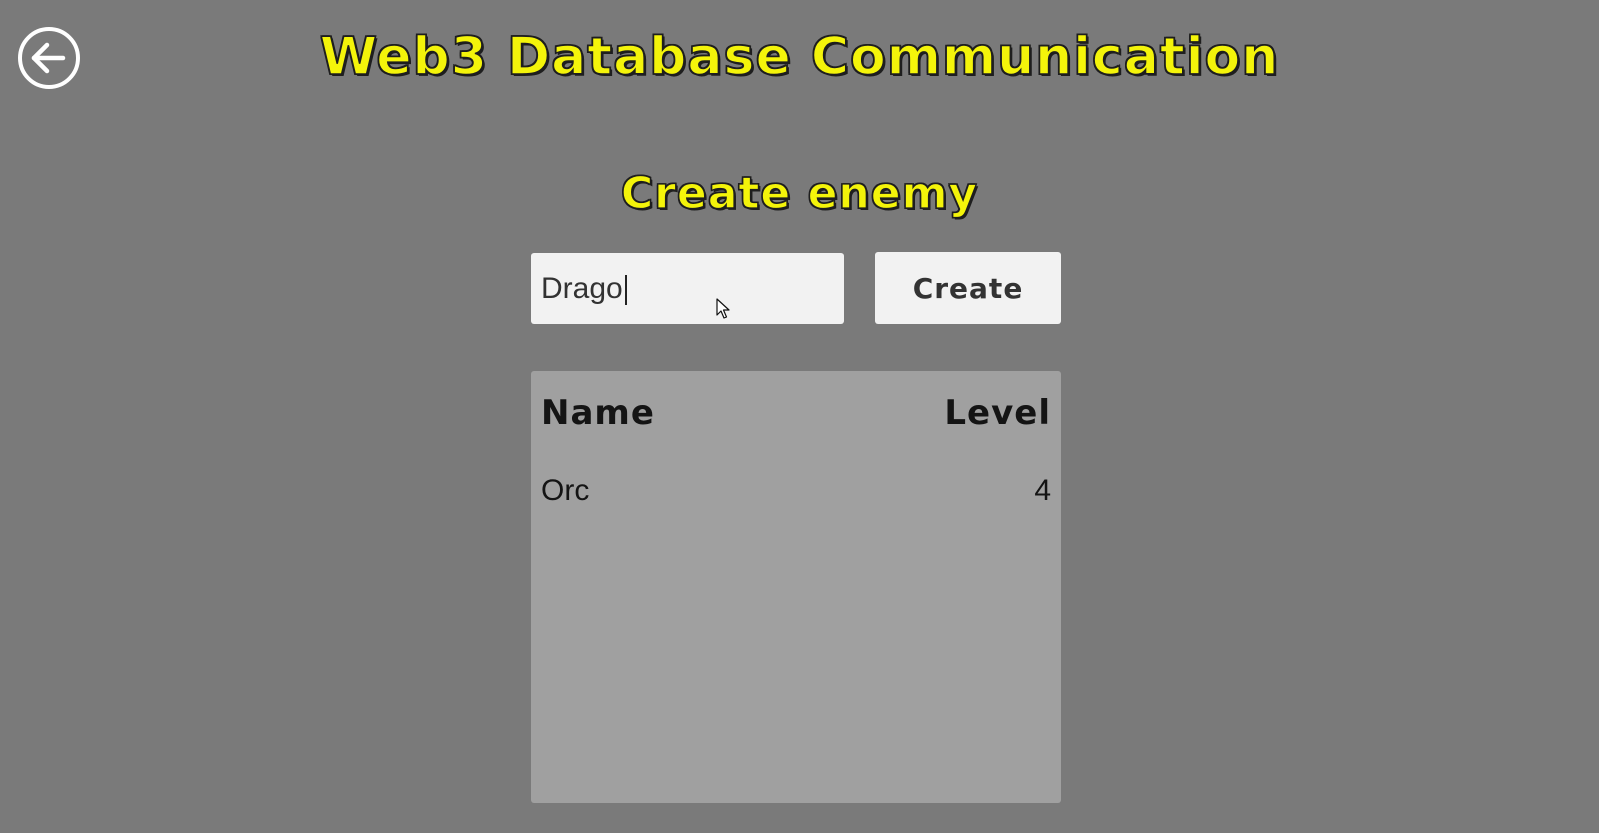  What do you see at coordinates (799, 57) in the screenshot?
I see `app-title: Web3 Database Communication` at bounding box center [799, 57].